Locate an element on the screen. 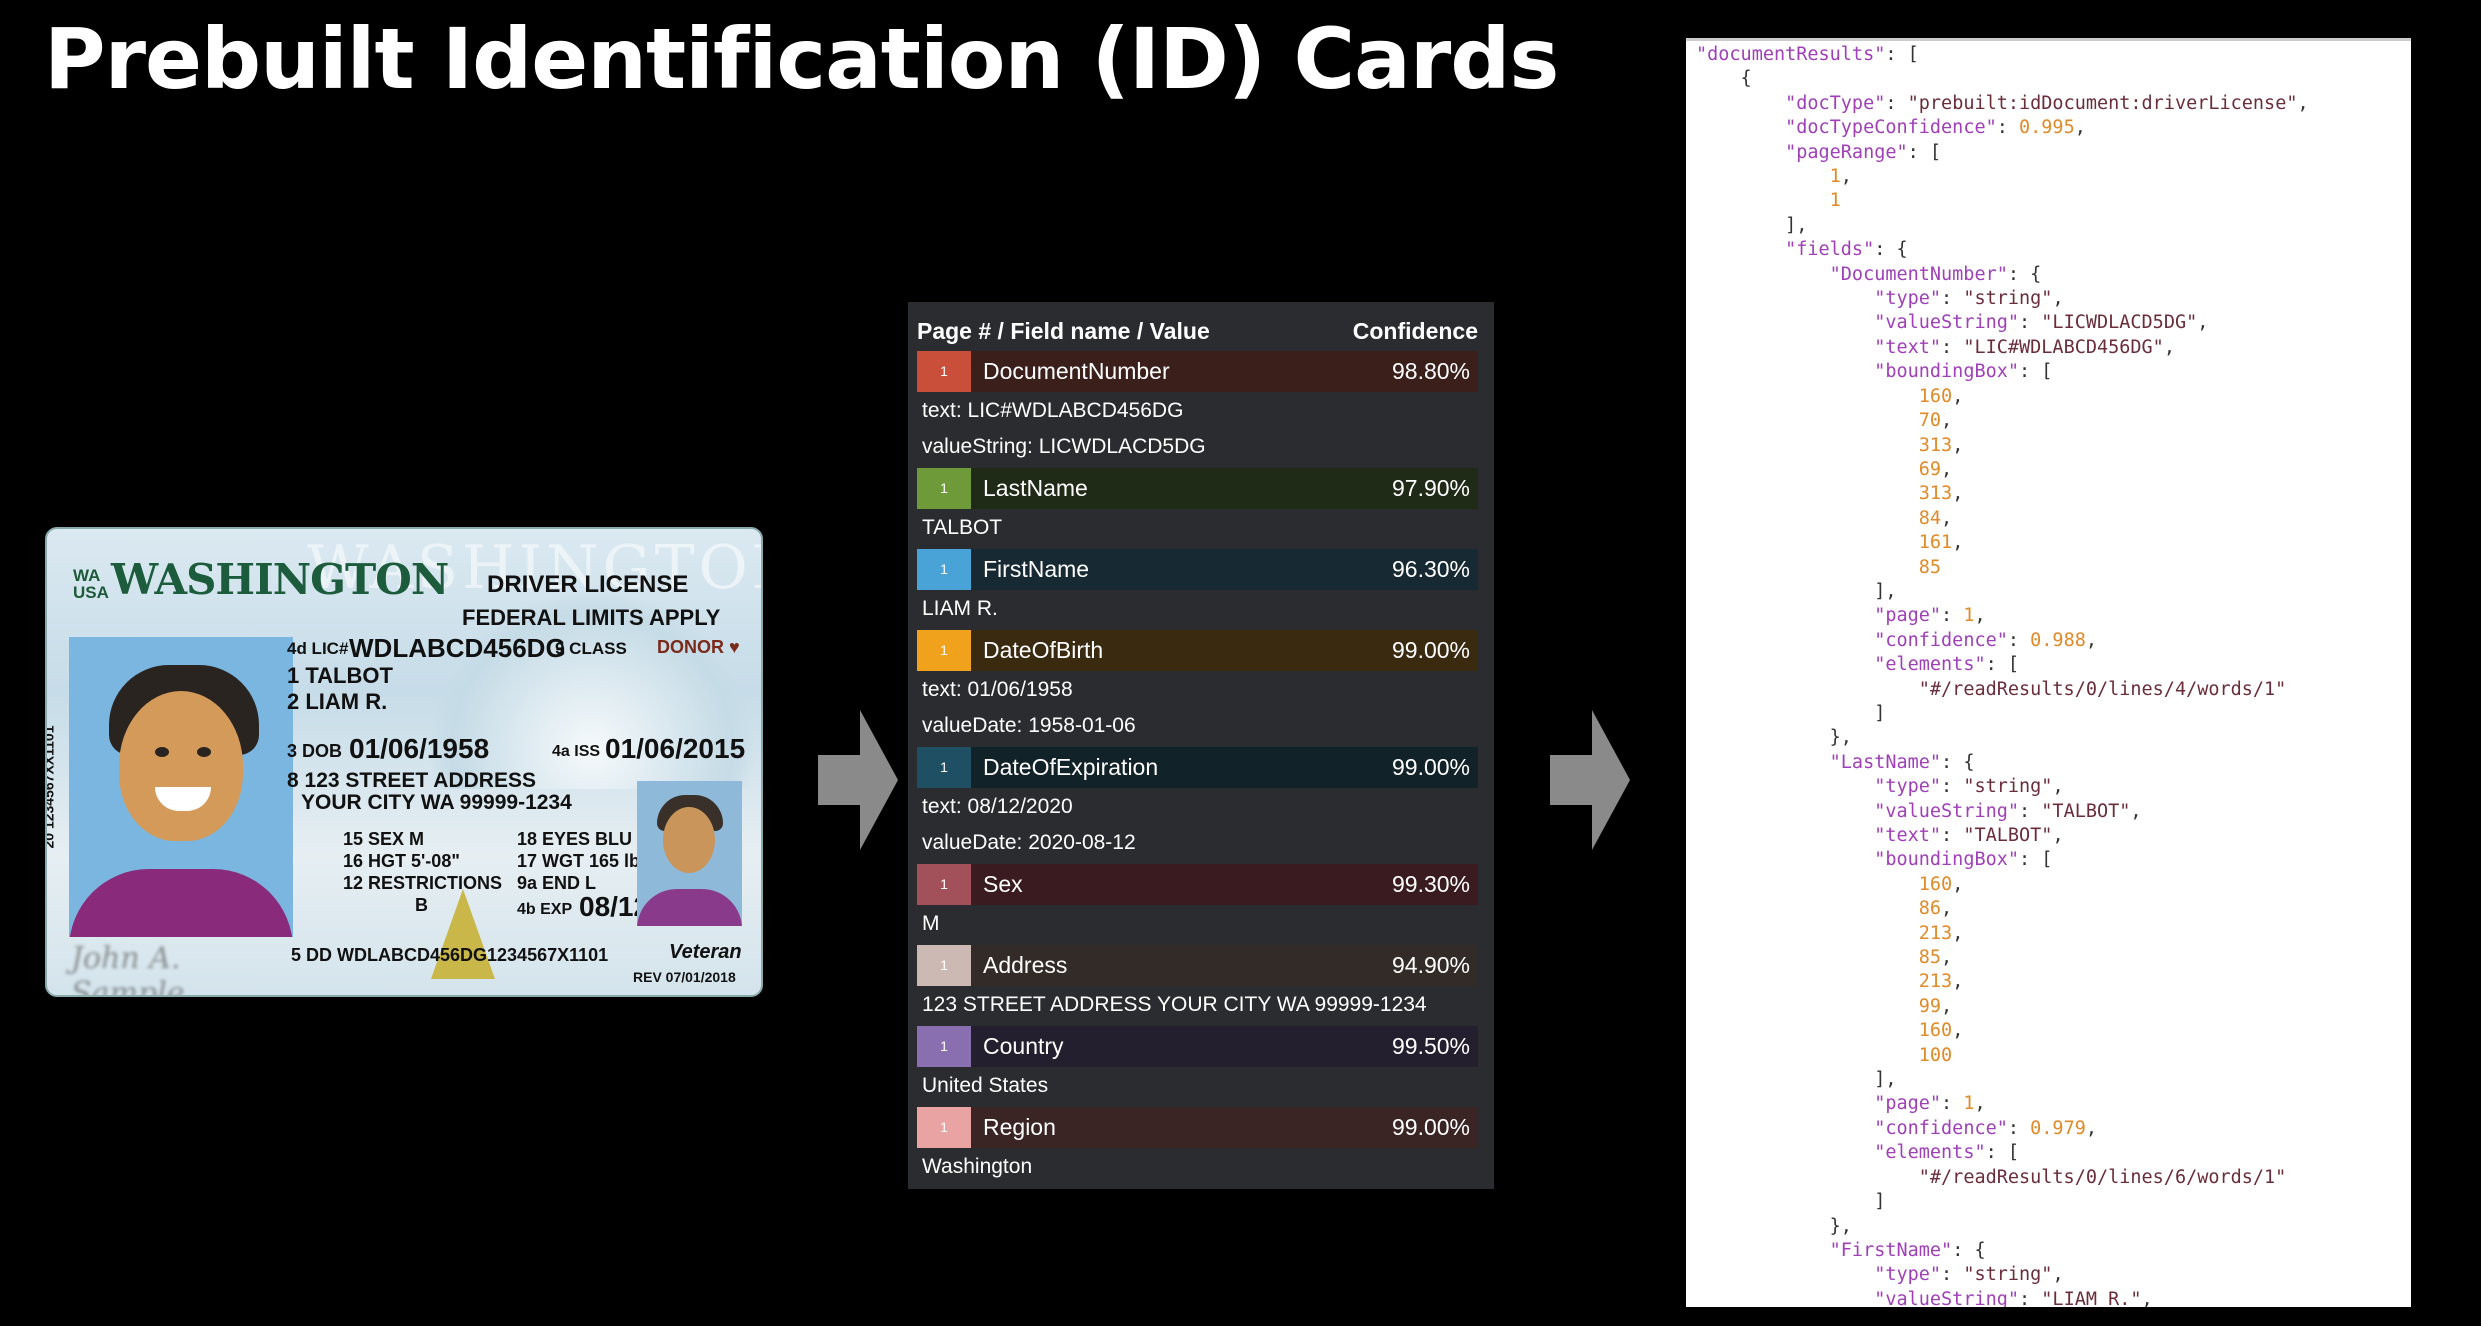 The height and width of the screenshot is (1326, 2481). json-token: 84 is located at coordinates (1930, 518).